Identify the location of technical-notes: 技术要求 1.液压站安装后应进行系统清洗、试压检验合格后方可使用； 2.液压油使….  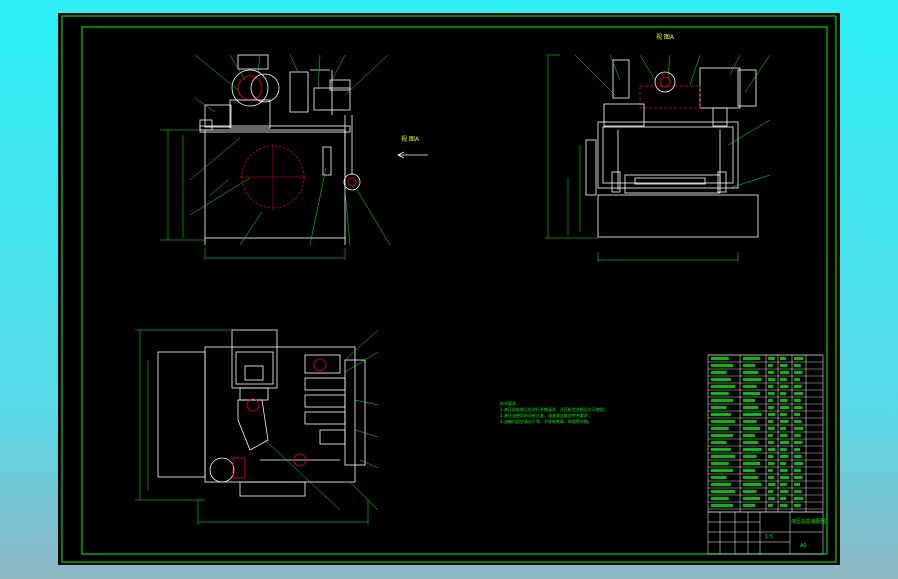
(554, 413).